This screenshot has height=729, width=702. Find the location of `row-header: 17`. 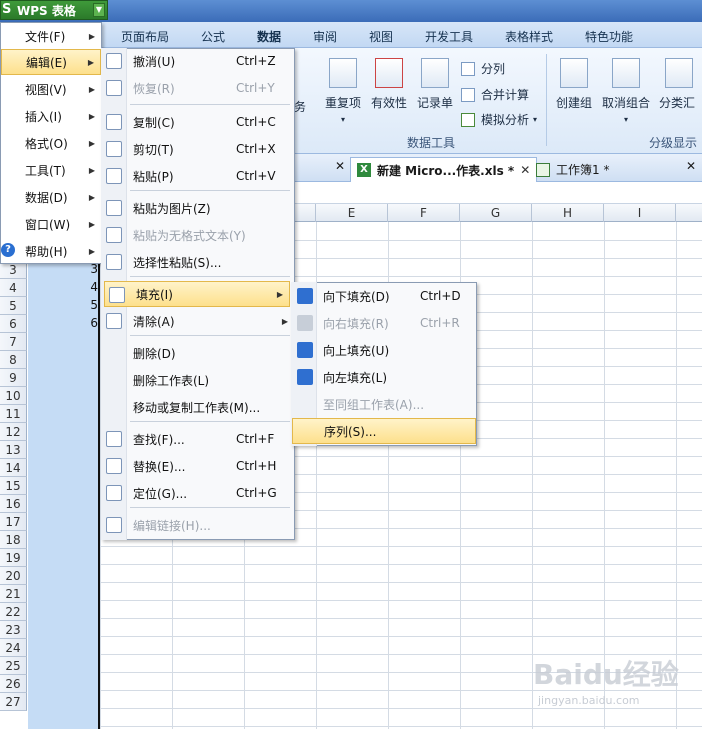

row-header: 17 is located at coordinates (13, 522).